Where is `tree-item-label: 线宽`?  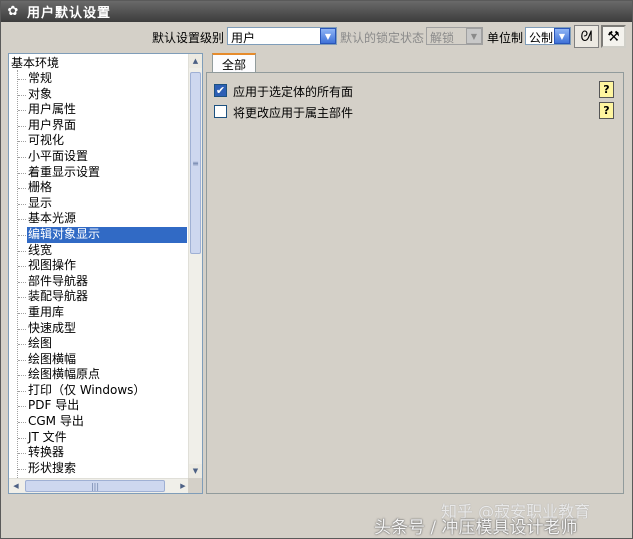
tree-item-label: 线宽 is located at coordinates (40, 249).